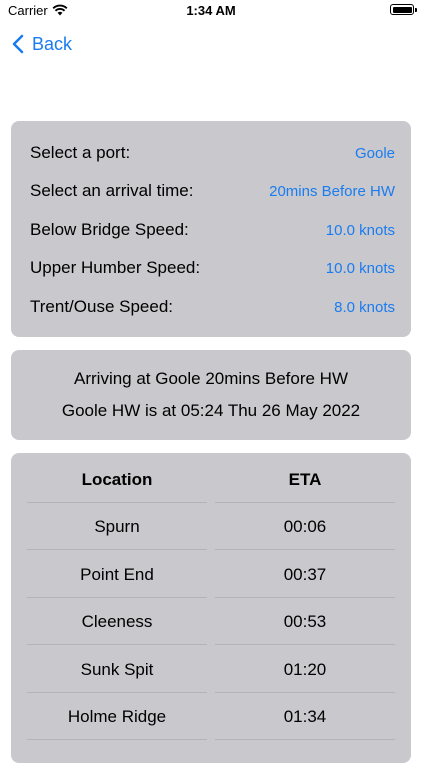  Describe the element at coordinates (305, 479) in the screenshot. I see `eta-header: ETA` at that location.